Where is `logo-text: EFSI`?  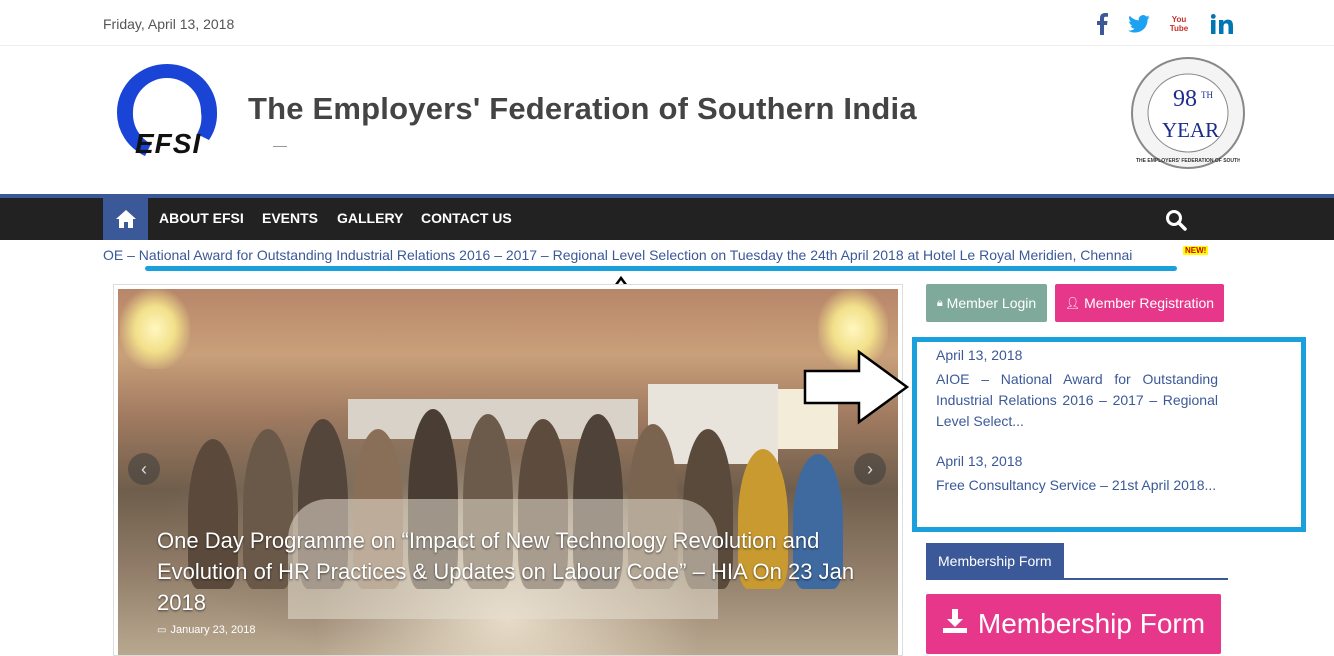 logo-text: EFSI is located at coordinates (168, 143).